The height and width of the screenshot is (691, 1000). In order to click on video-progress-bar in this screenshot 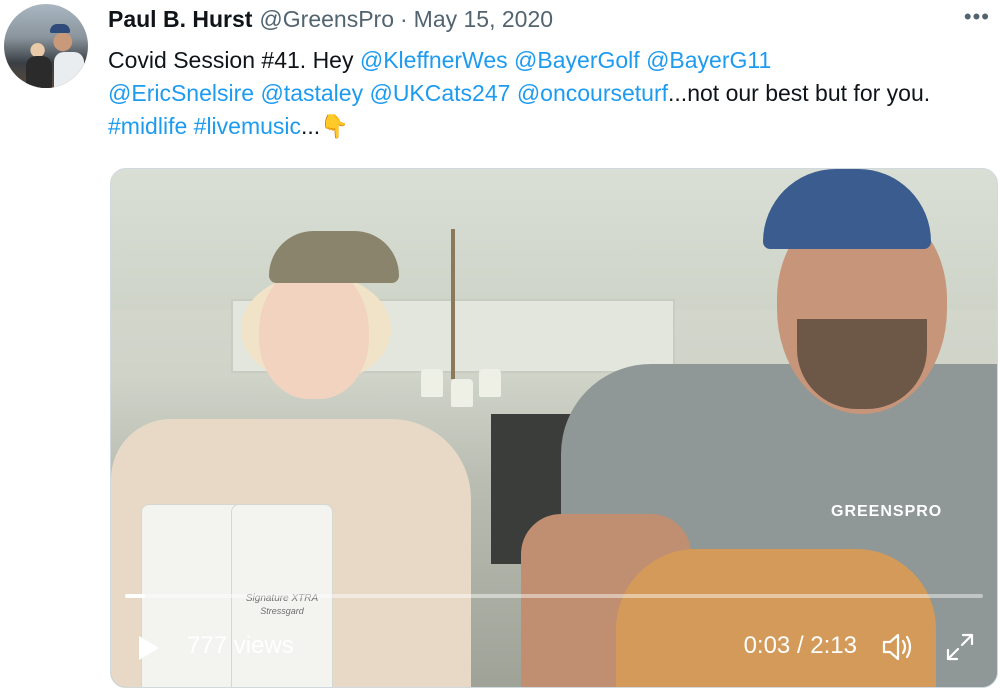, I will do `click(554, 596)`.